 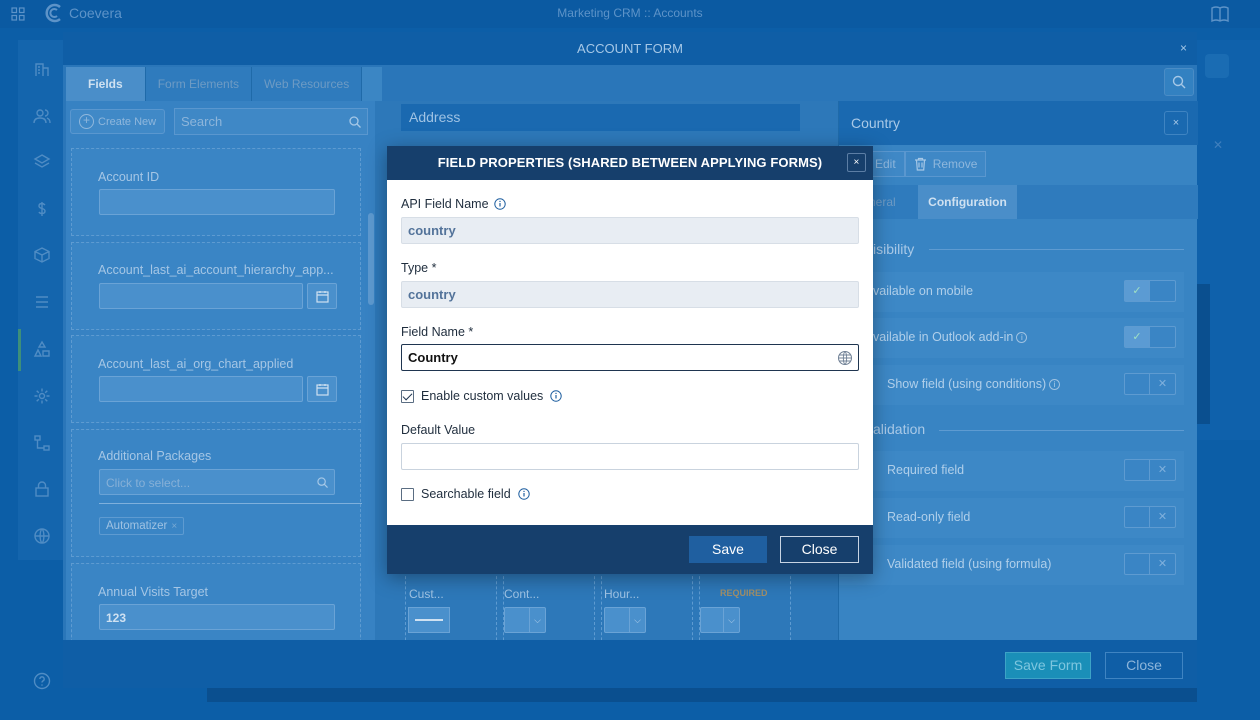 I want to click on form-search-button, so click(x=1179, y=82).